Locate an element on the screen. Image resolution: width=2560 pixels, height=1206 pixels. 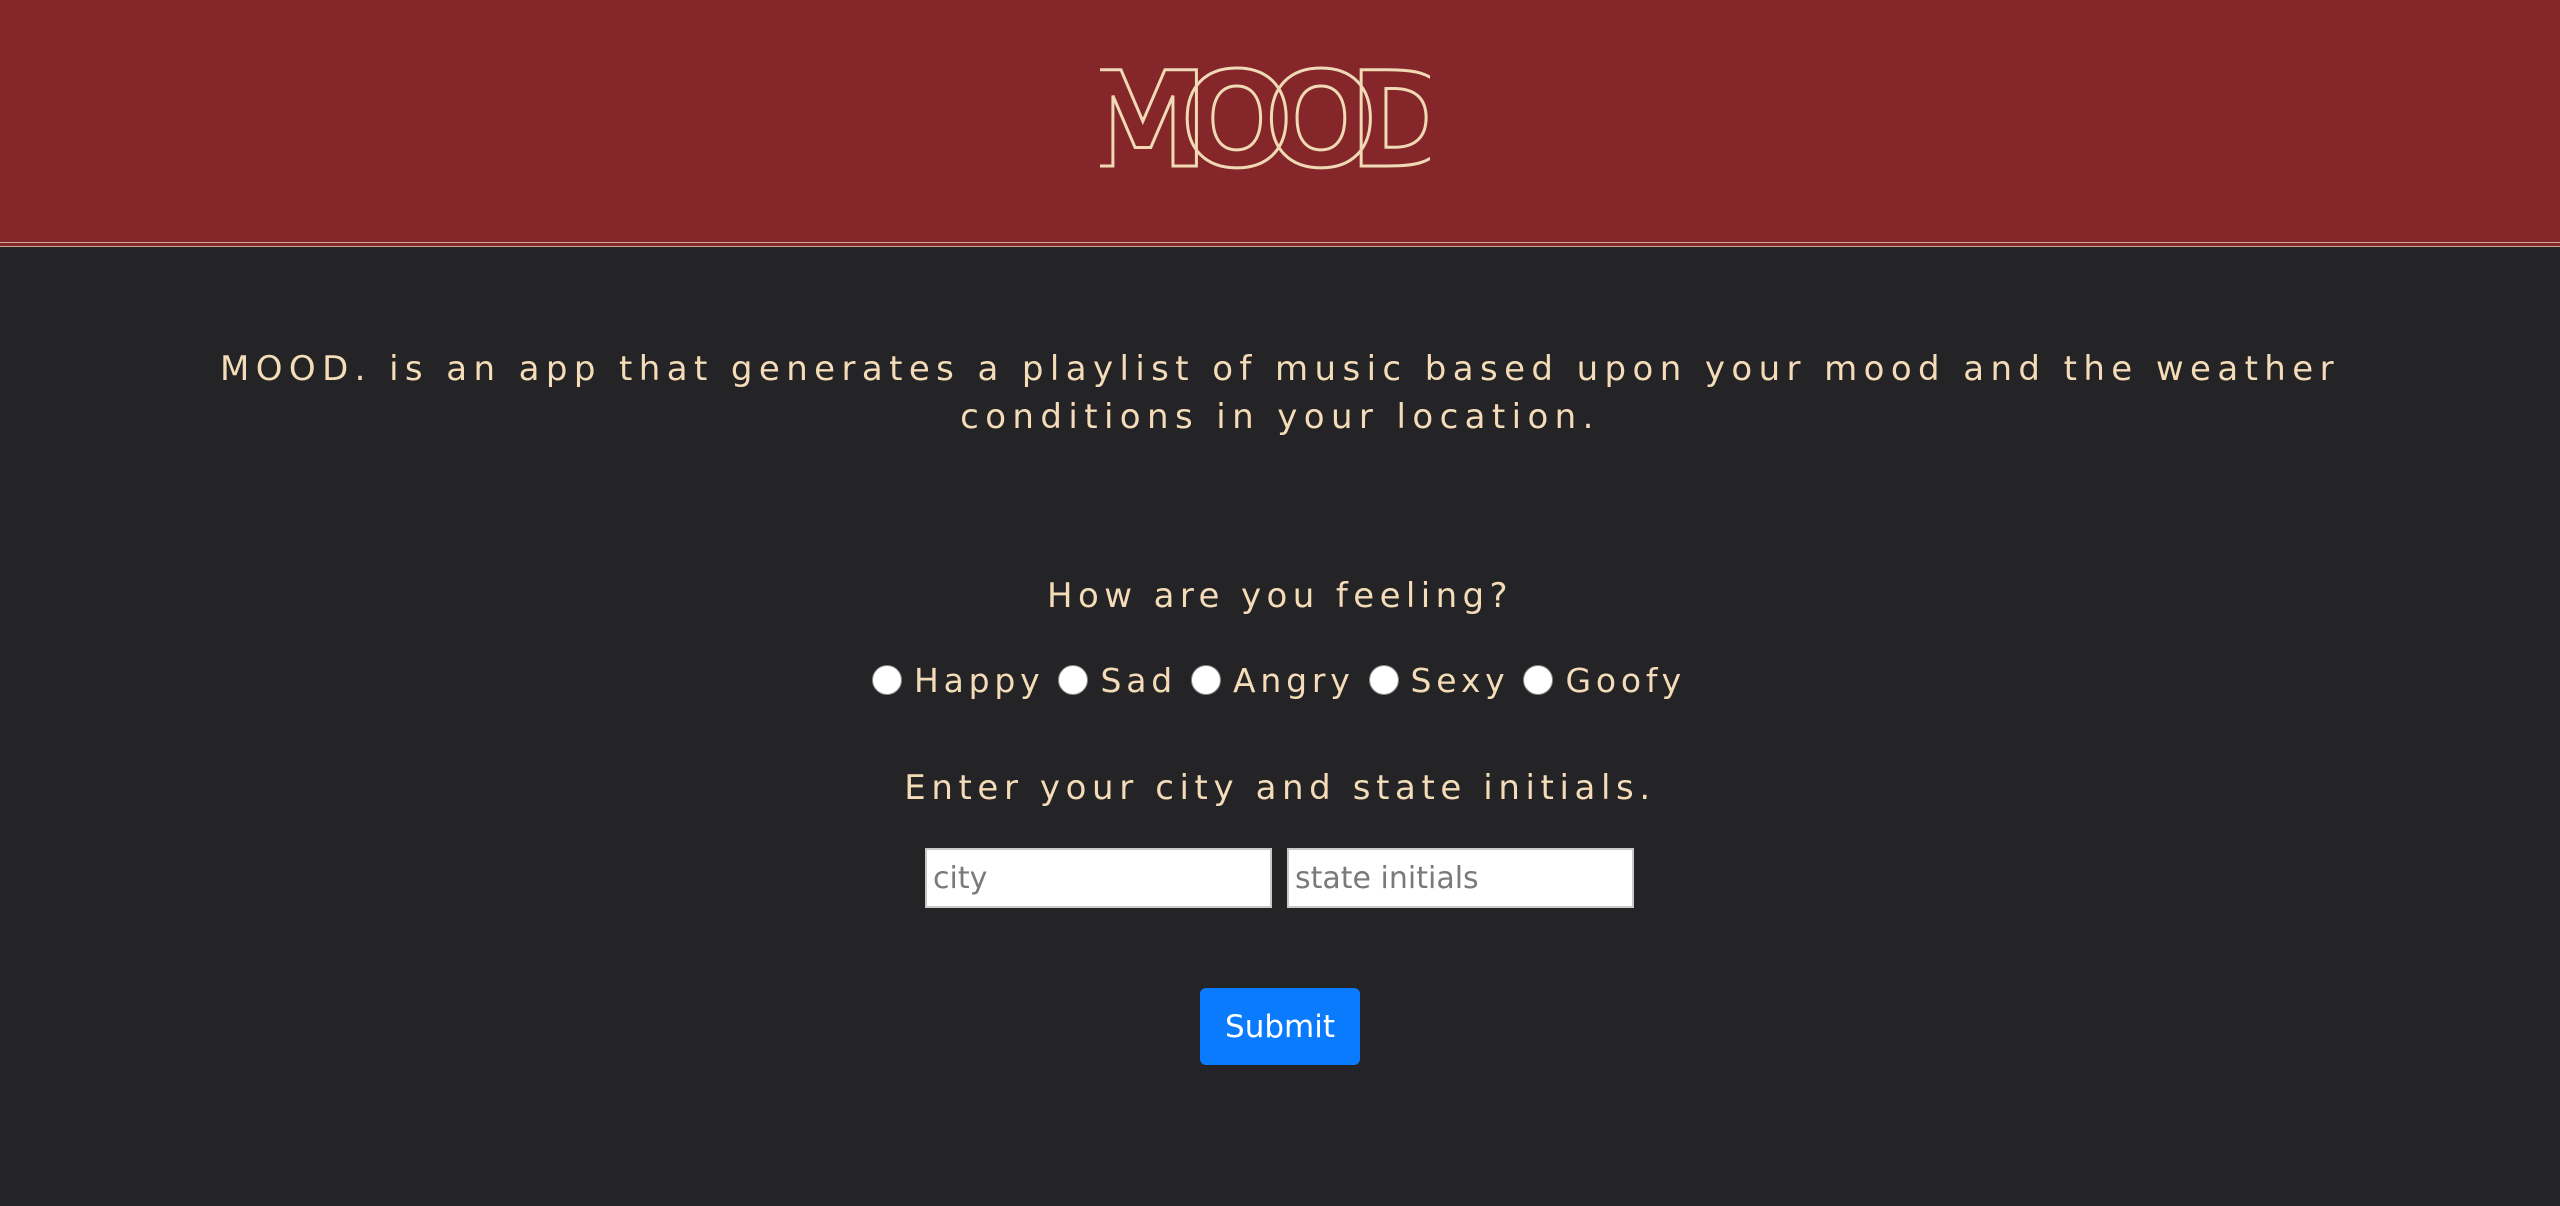
header-divider is located at coordinates (1280, 244).